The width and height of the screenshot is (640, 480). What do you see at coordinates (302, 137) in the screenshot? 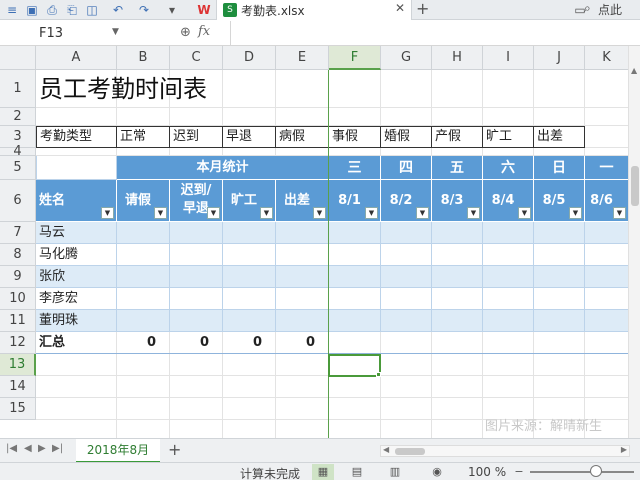
I see `attendance-type: 病假` at bounding box center [302, 137].